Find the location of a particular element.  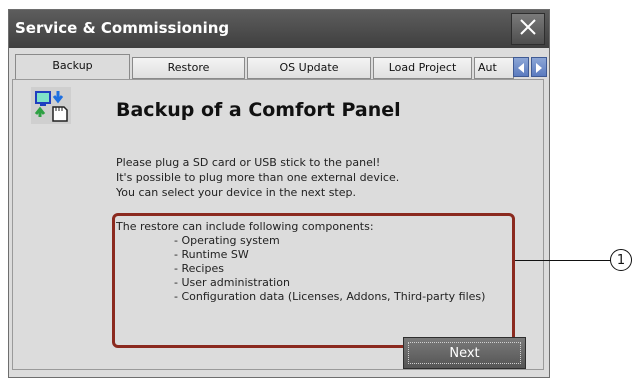

next-button: Next is located at coordinates (464, 353).